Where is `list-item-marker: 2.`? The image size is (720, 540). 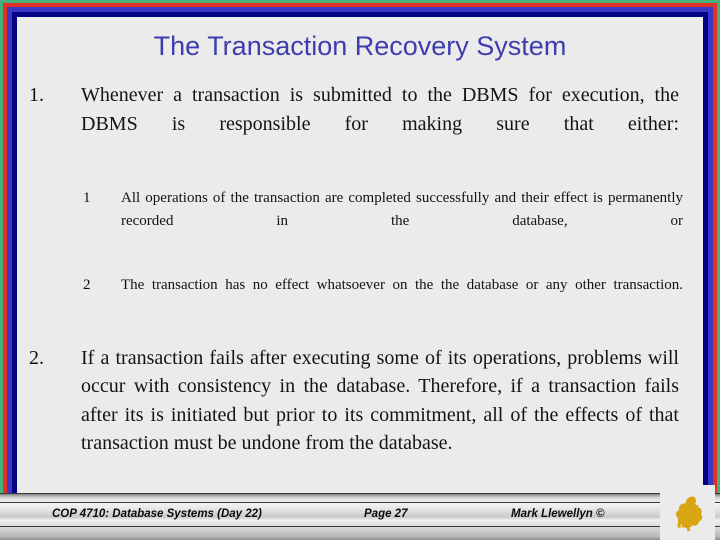
list-item-marker: 2. is located at coordinates (36, 357).